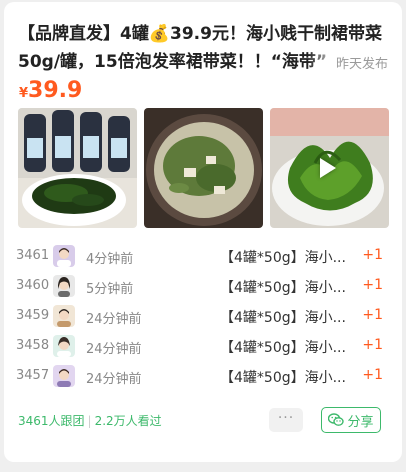 The height and width of the screenshot is (472, 406). I want to click on order-row: 3461 4分钟前 【4罐*50g】海小... +1, so click(206, 257).